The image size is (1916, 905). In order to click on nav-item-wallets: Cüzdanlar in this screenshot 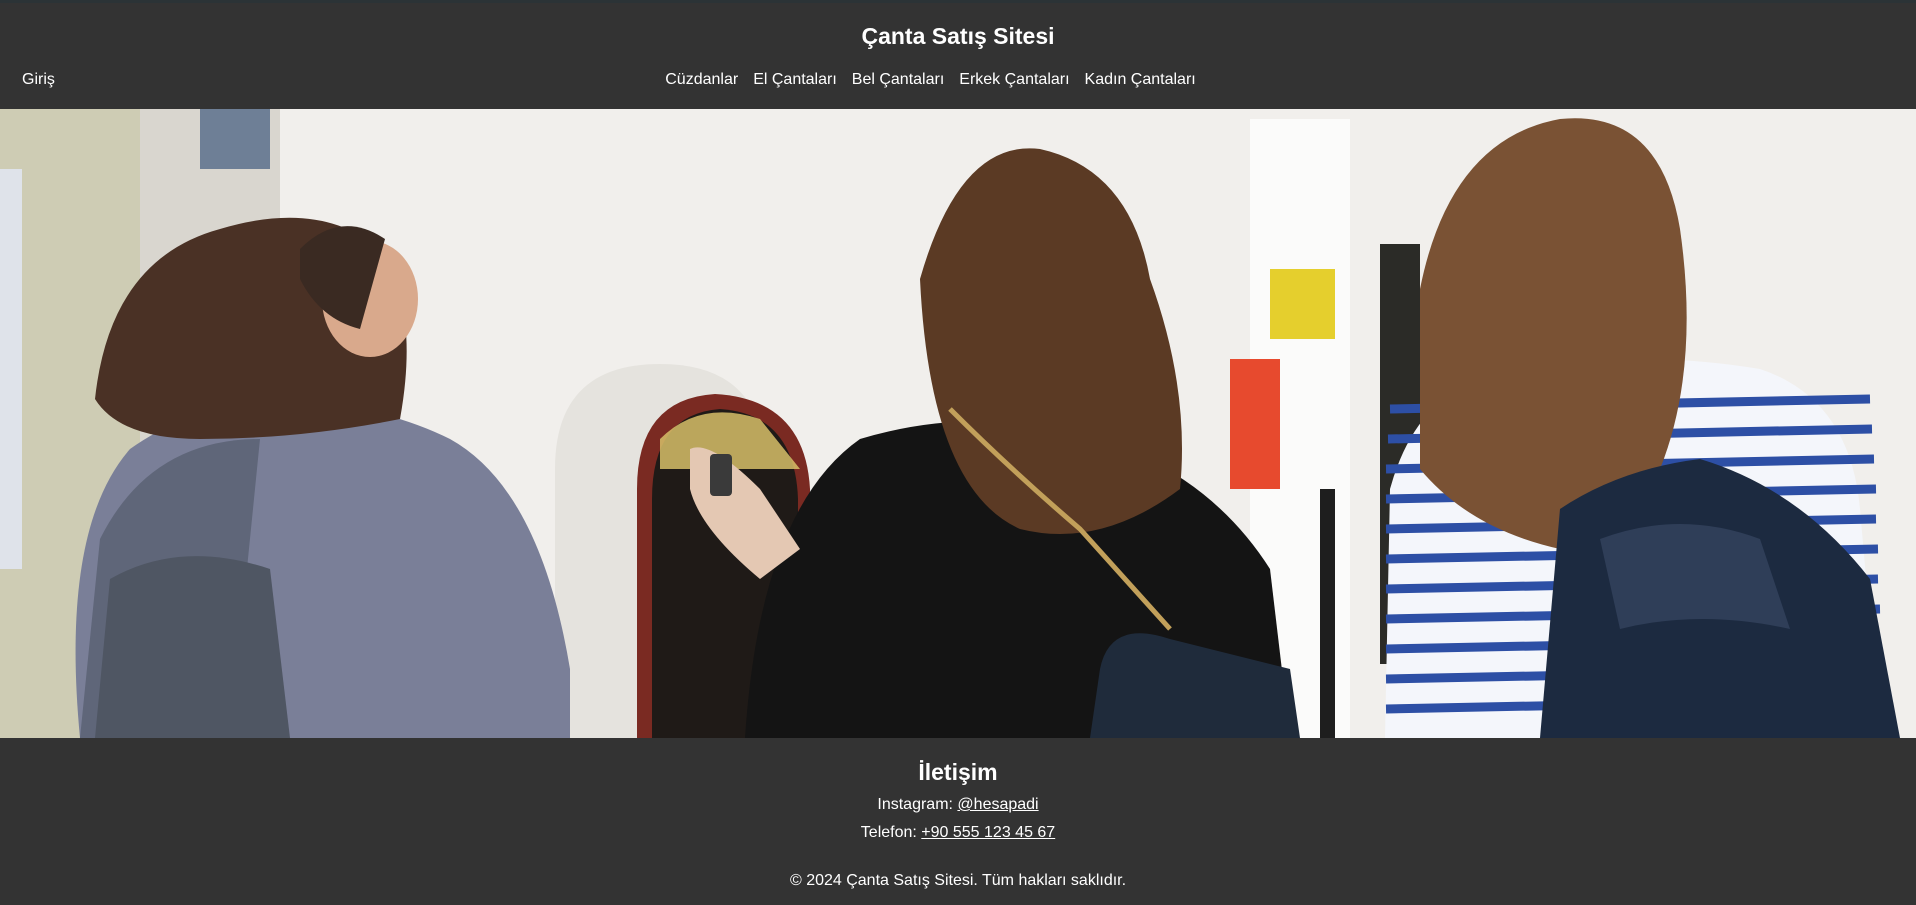, I will do `click(701, 80)`.